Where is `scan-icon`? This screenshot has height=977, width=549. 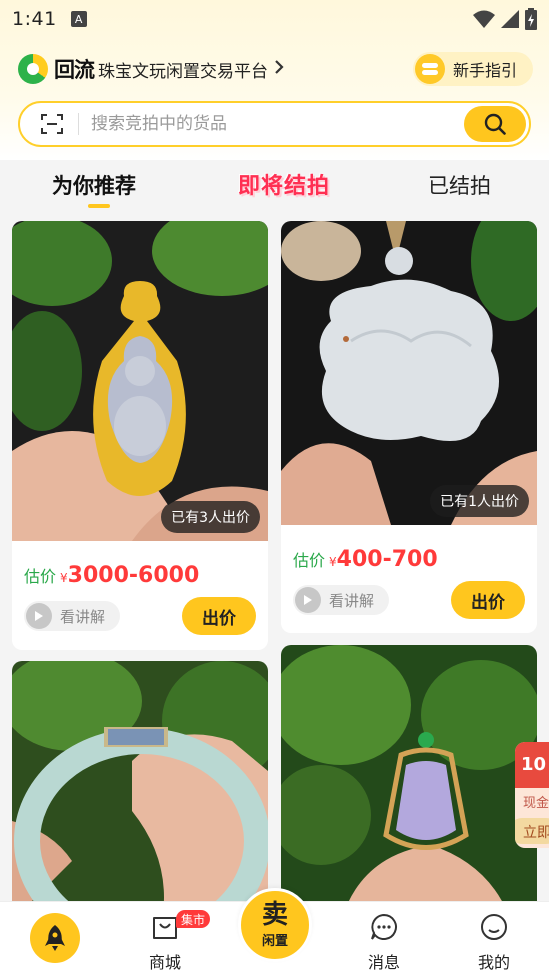 scan-icon is located at coordinates (52, 124).